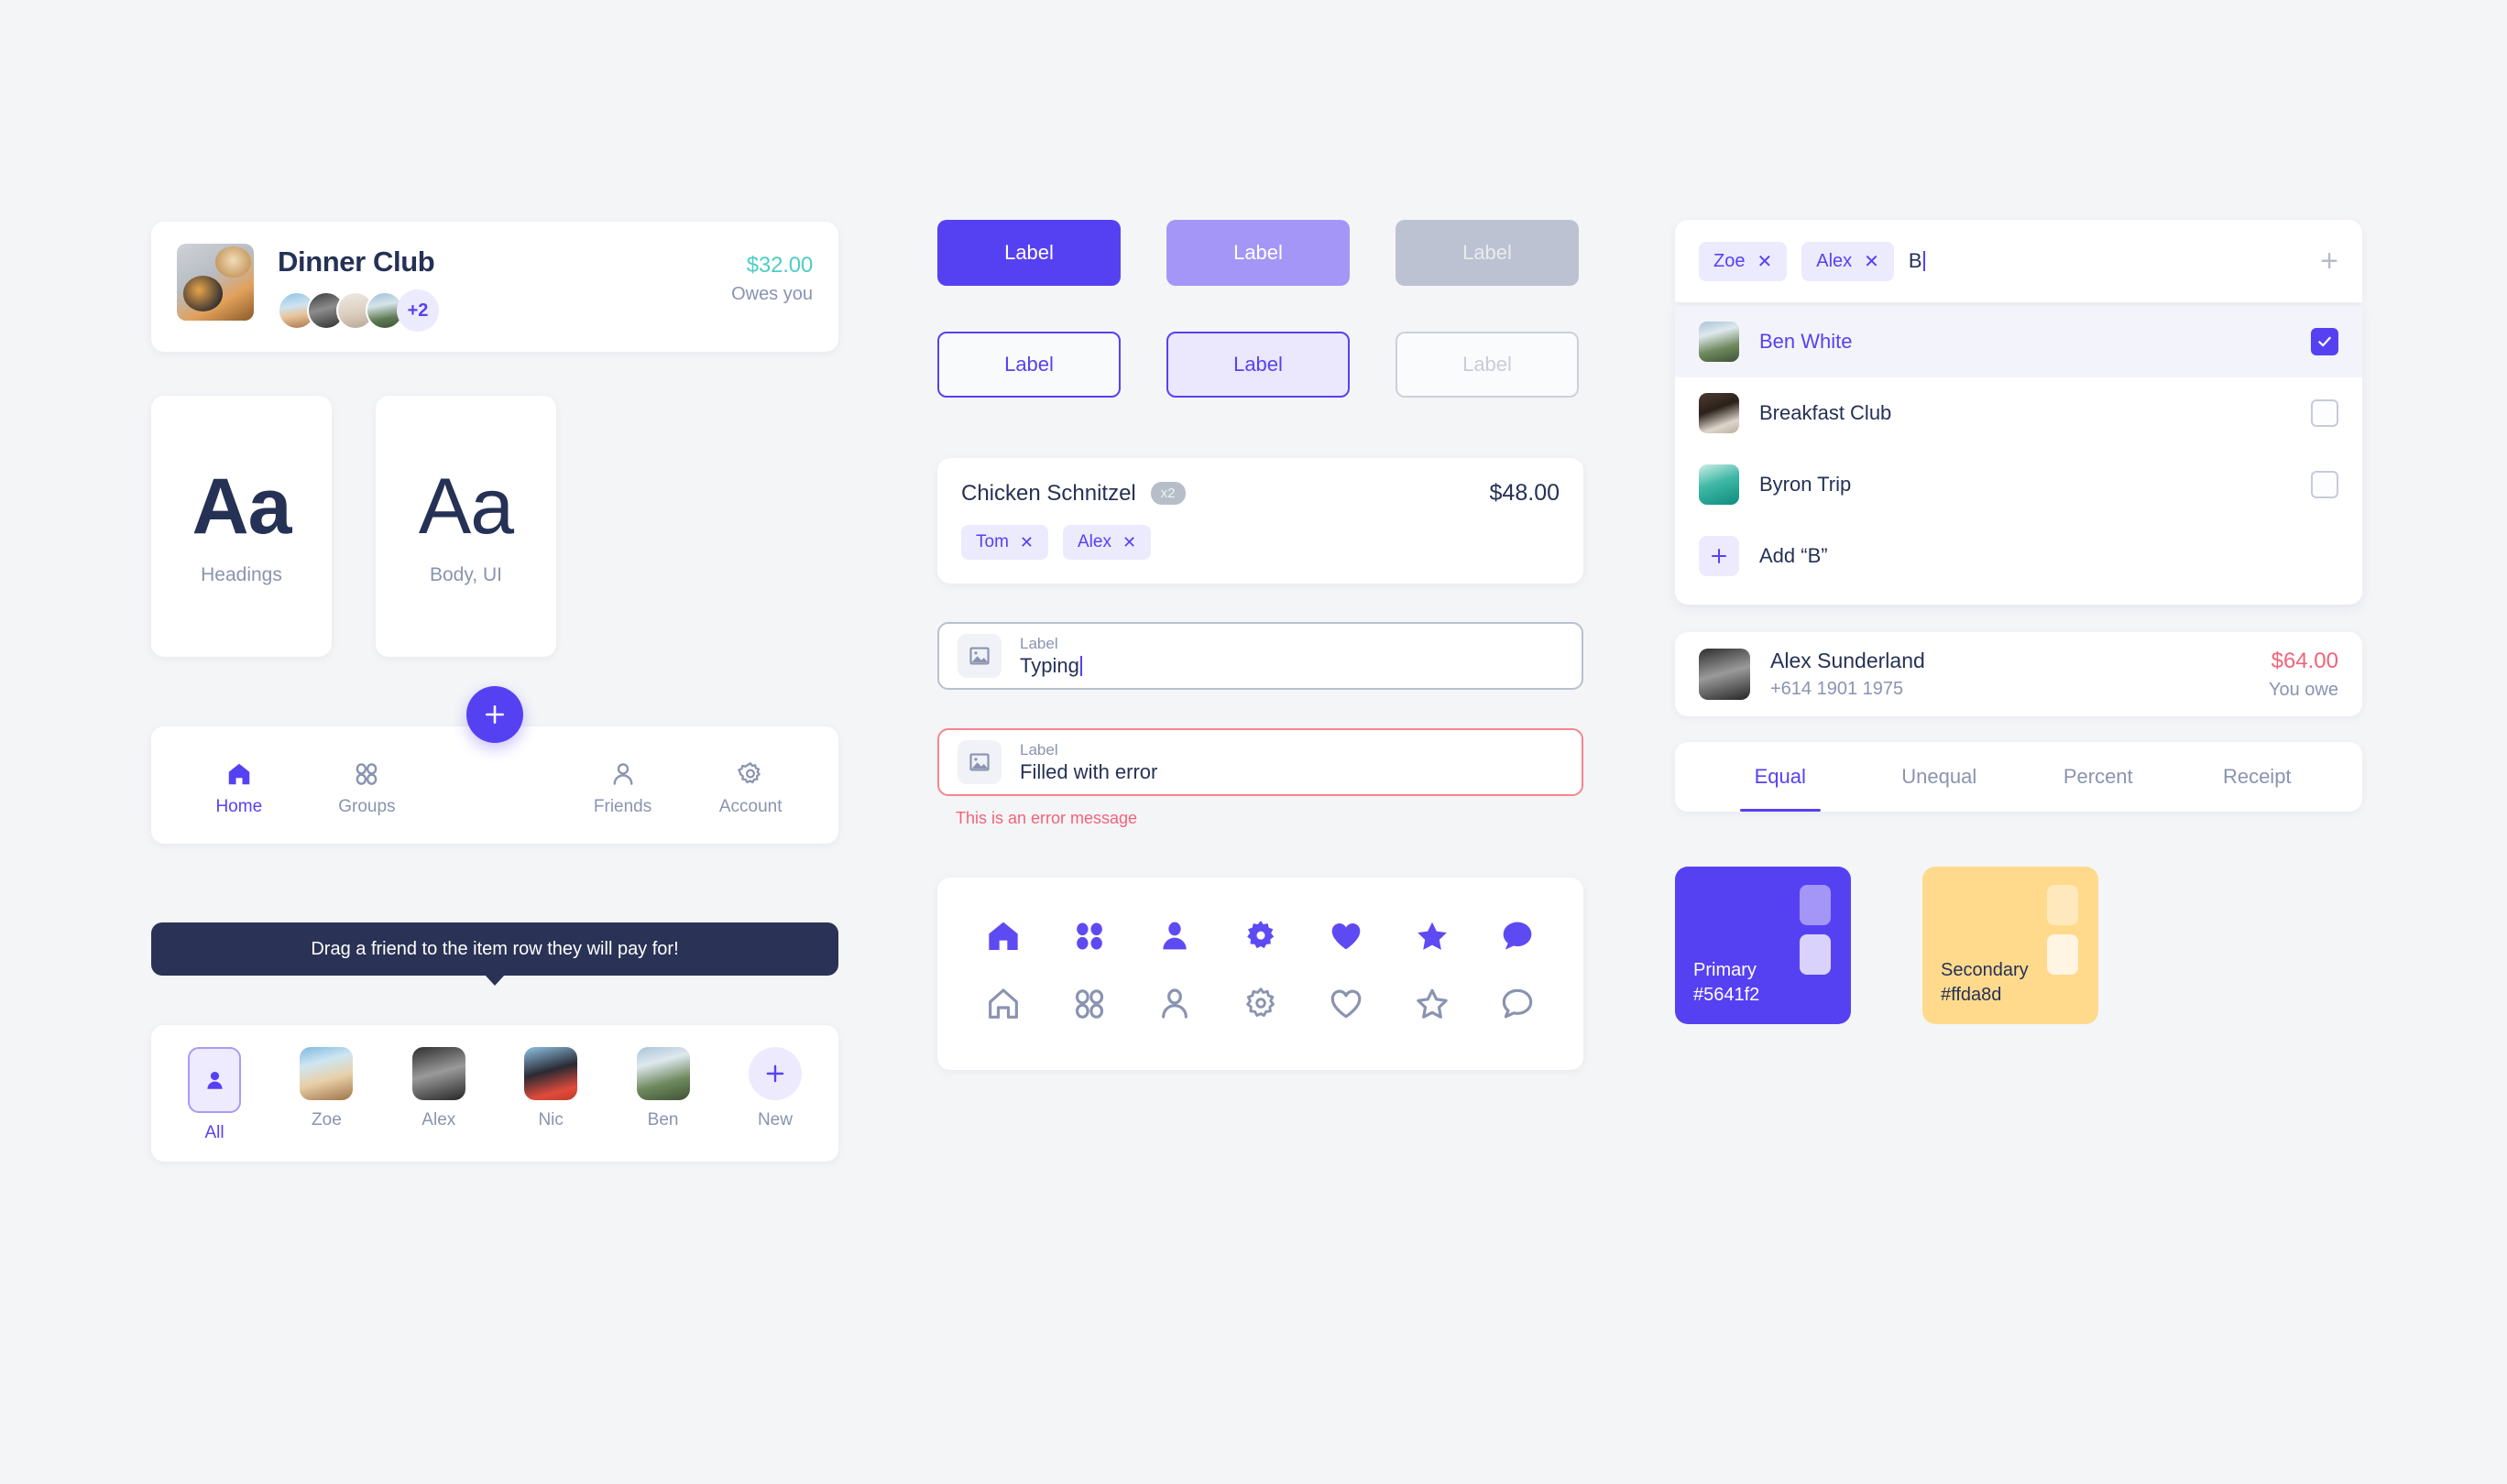  I want to click on friend-chip-all: All, so click(214, 1095).